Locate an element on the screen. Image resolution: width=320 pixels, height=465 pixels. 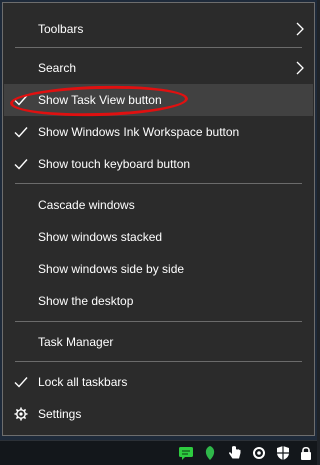
menu-item-show-touch-keyboard-button: Show touch keyboard button is located at coordinates (158, 164).